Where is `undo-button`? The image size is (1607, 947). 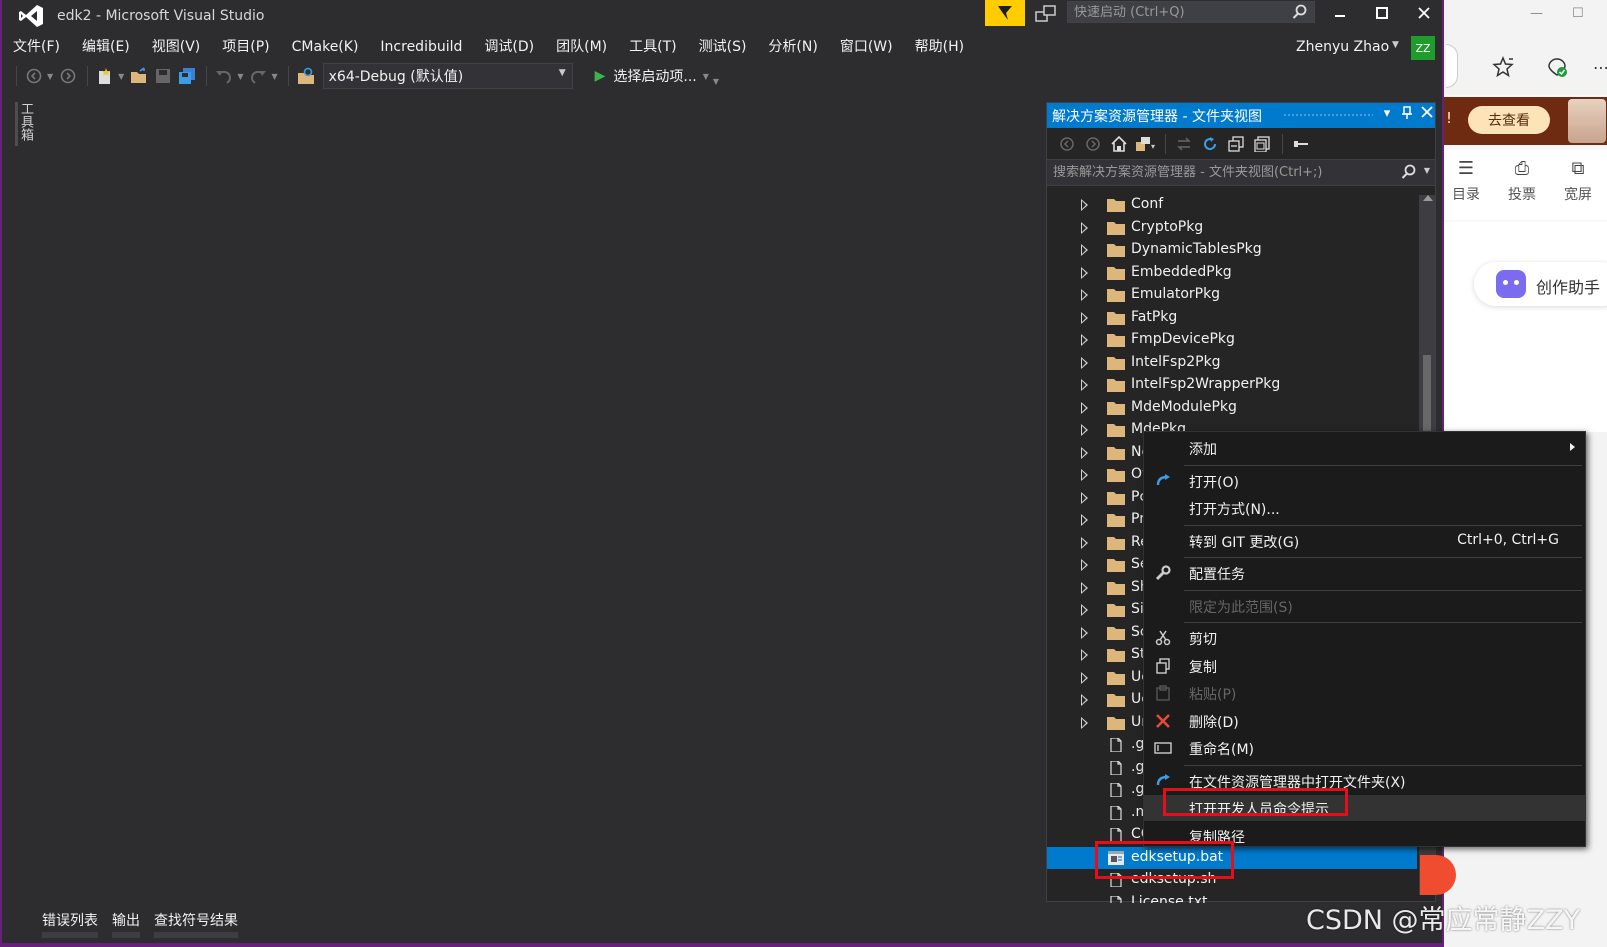 undo-button is located at coordinates (224, 76).